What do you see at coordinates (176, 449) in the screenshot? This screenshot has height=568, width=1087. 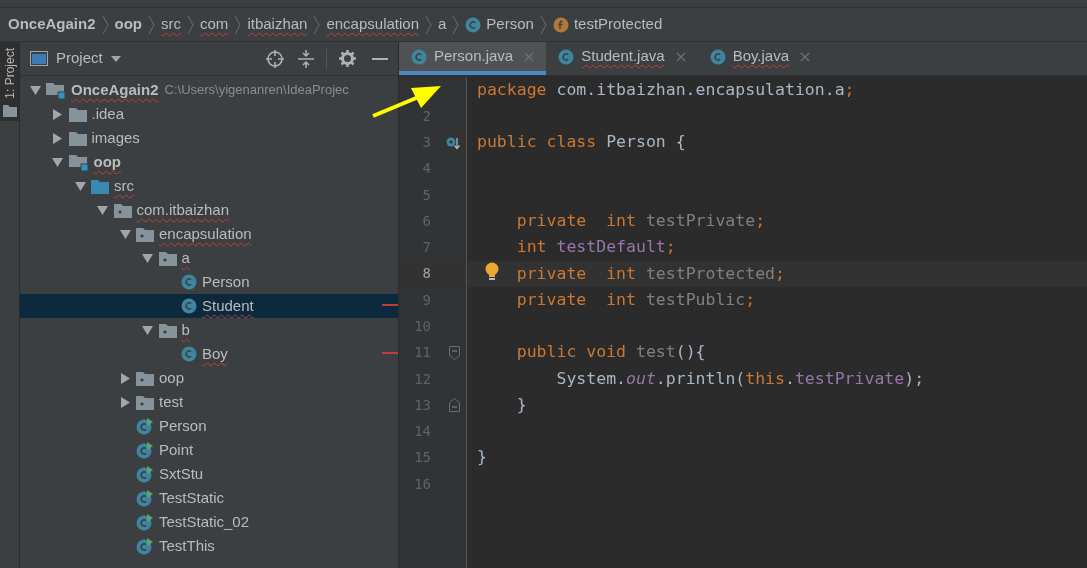 I see `item-label: Point` at bounding box center [176, 449].